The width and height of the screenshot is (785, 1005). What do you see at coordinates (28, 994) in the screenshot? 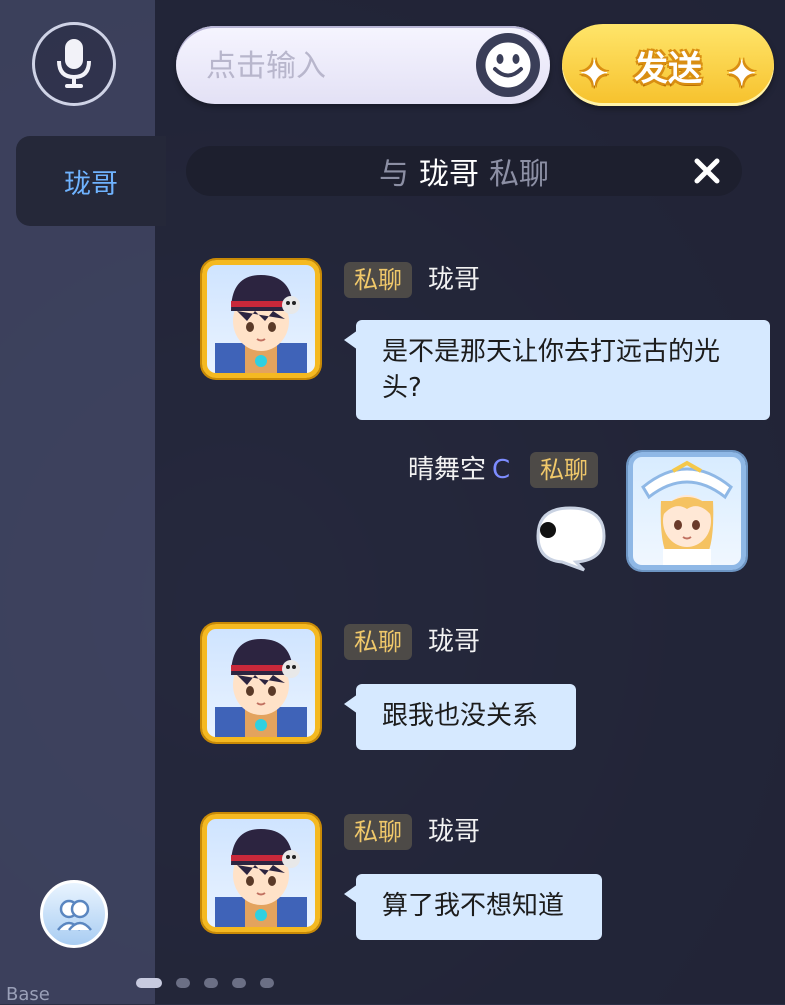
I see `base-label: Base` at bounding box center [28, 994].